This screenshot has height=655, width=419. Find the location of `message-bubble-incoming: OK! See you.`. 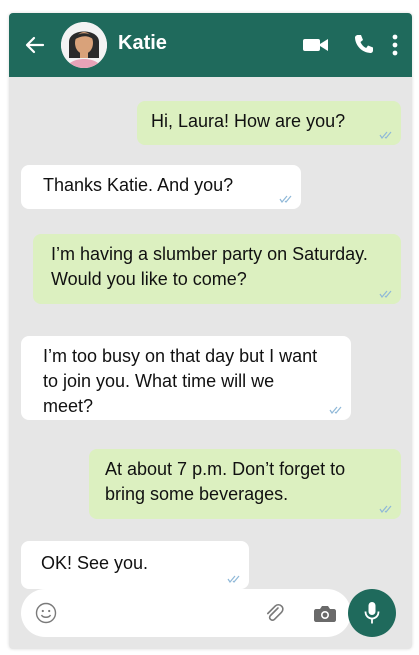

message-bubble-incoming: OK! See you. is located at coordinates (135, 565).